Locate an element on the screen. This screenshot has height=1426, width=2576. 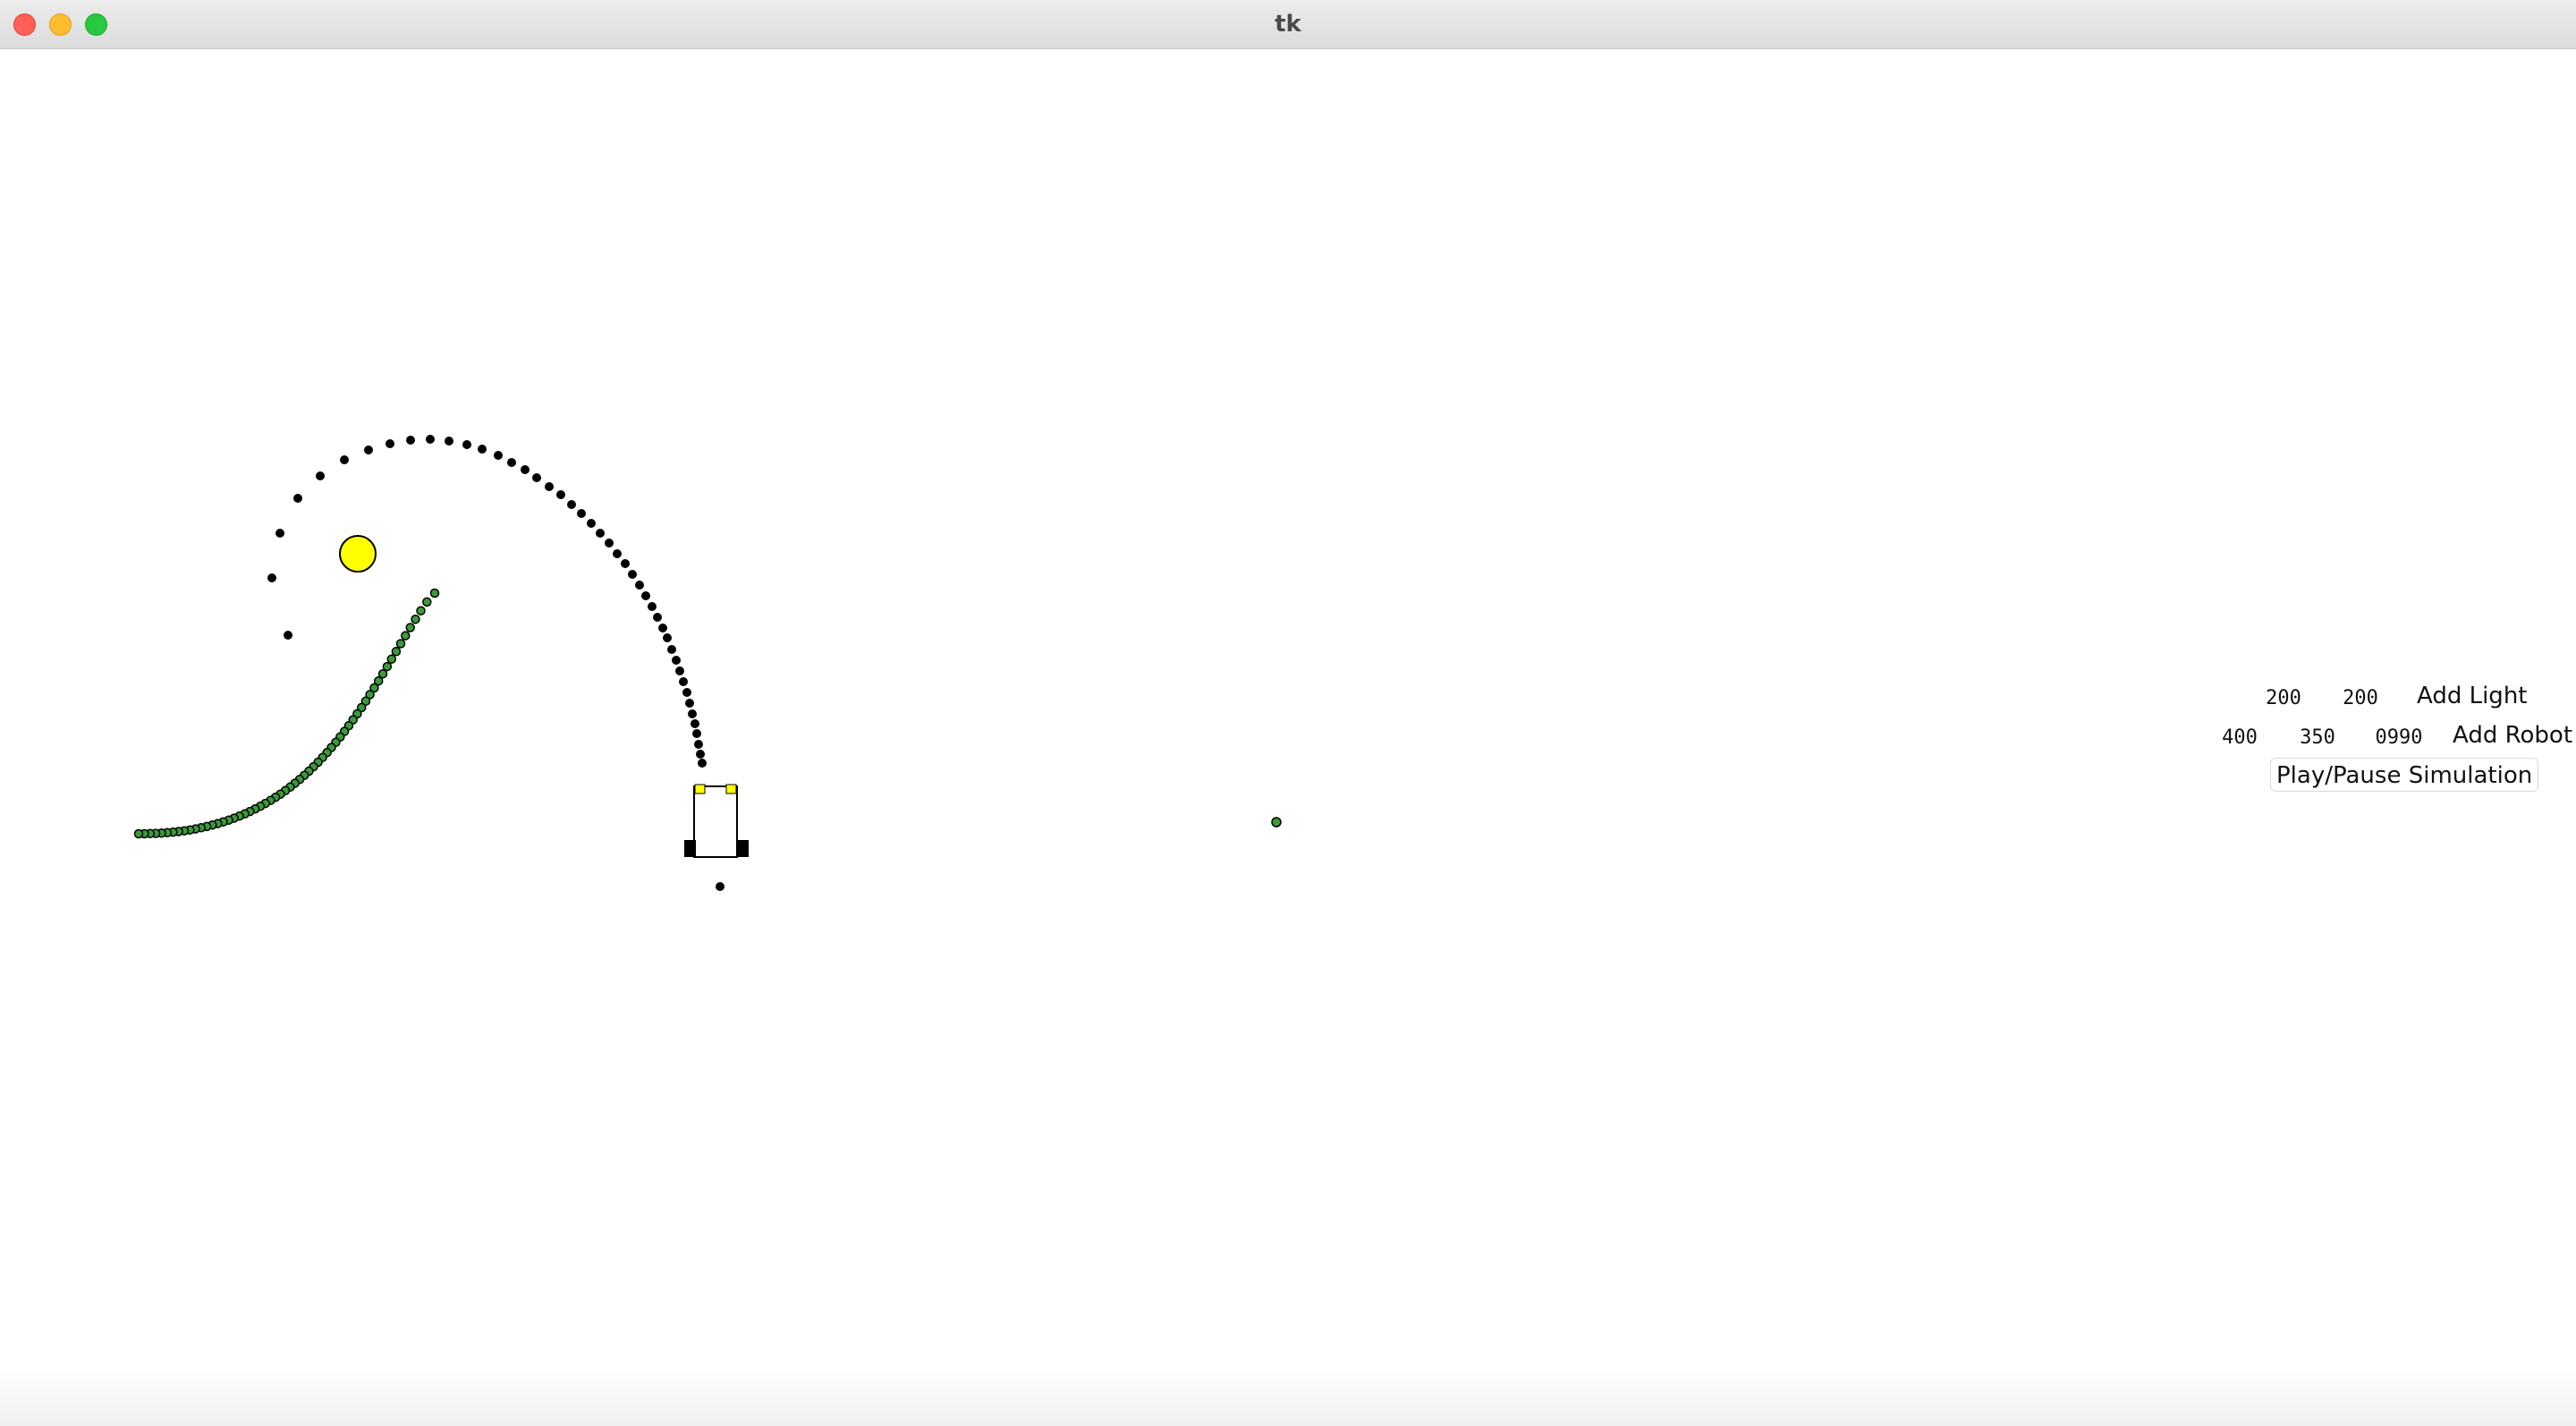
trail-point-green is located at coordinates (1276, 823).